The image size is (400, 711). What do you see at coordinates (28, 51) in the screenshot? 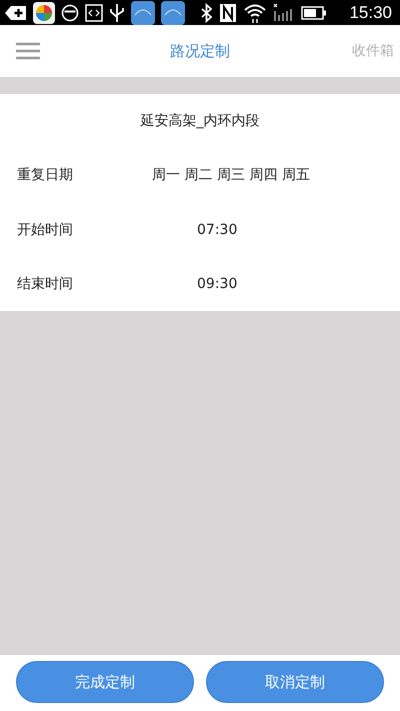
I see `menu-icon` at bounding box center [28, 51].